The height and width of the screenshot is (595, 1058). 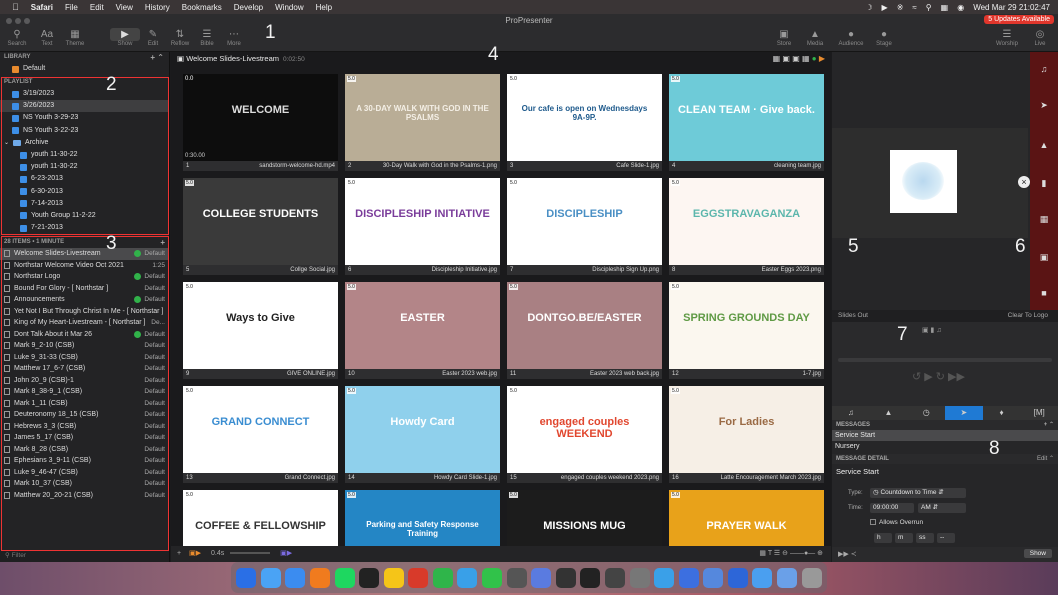 I want to click on transport-controls: ↺ ▶ ↻ ▶▶, so click(x=938, y=376).